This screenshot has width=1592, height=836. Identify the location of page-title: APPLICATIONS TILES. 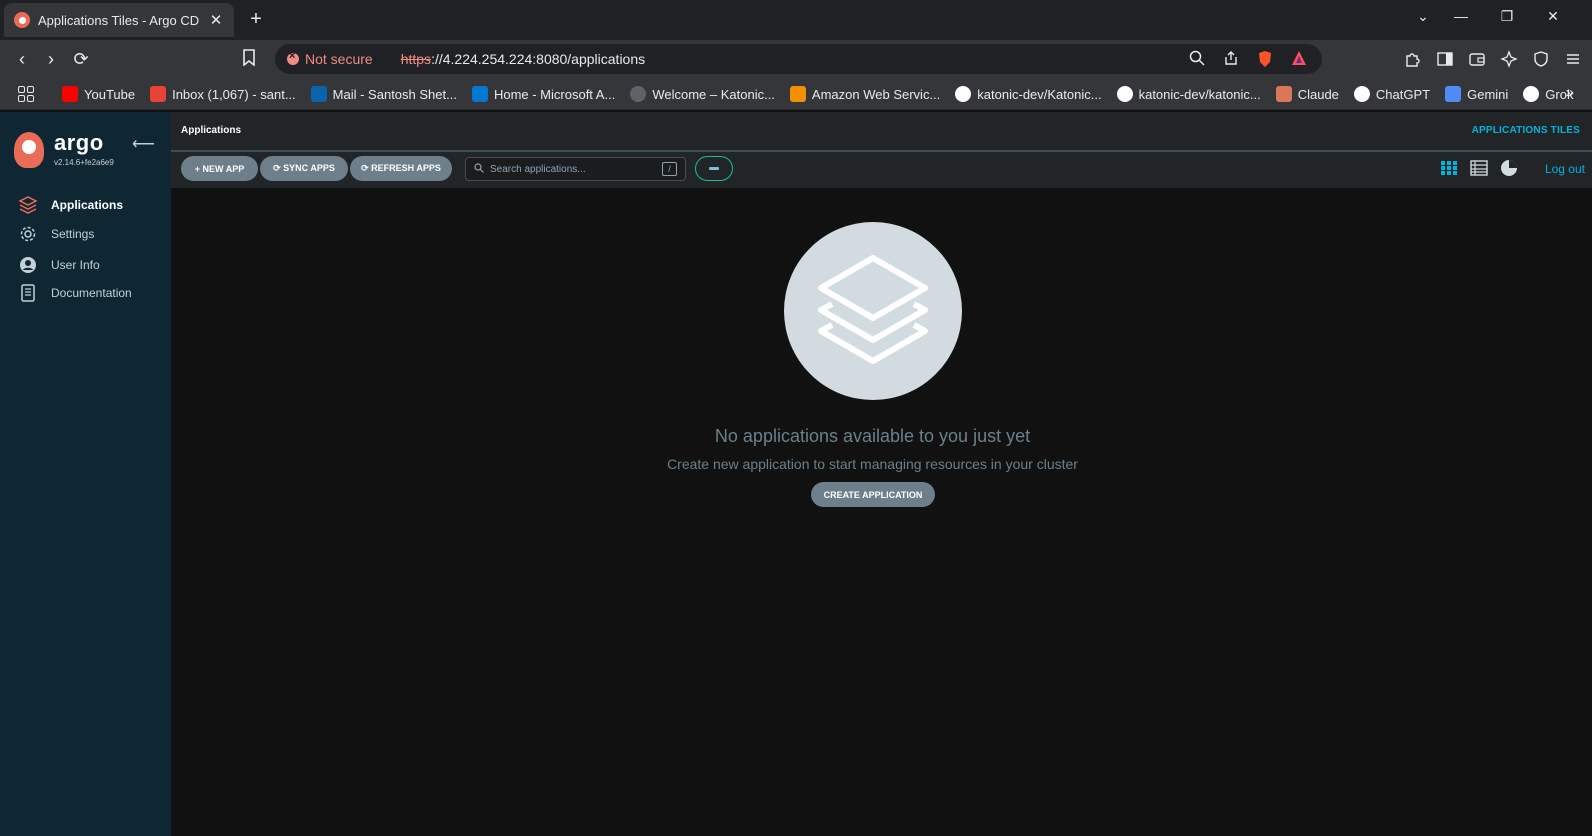
(1525, 130).